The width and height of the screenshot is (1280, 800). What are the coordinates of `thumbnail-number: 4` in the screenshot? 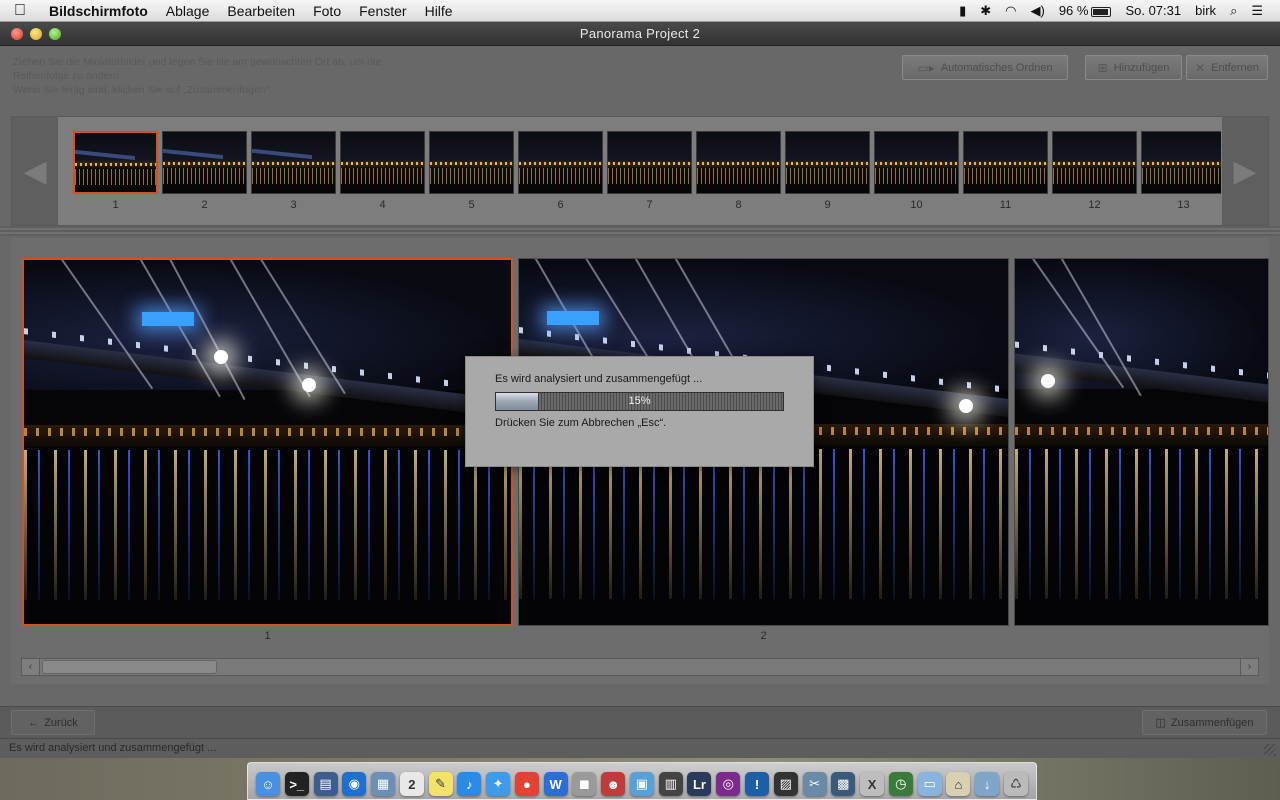 It's located at (382, 205).